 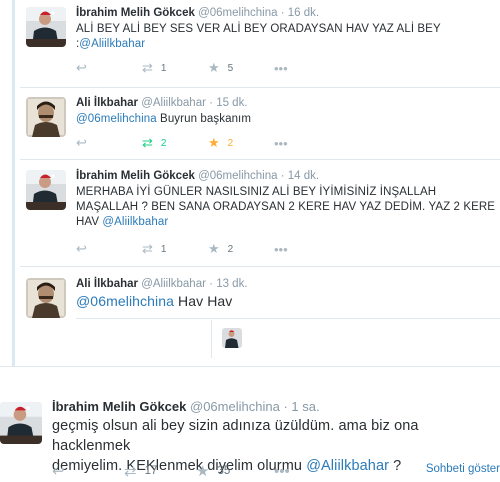 What do you see at coordinates (89, 222) in the screenshot?
I see `tweet-text-content: HAV` at bounding box center [89, 222].